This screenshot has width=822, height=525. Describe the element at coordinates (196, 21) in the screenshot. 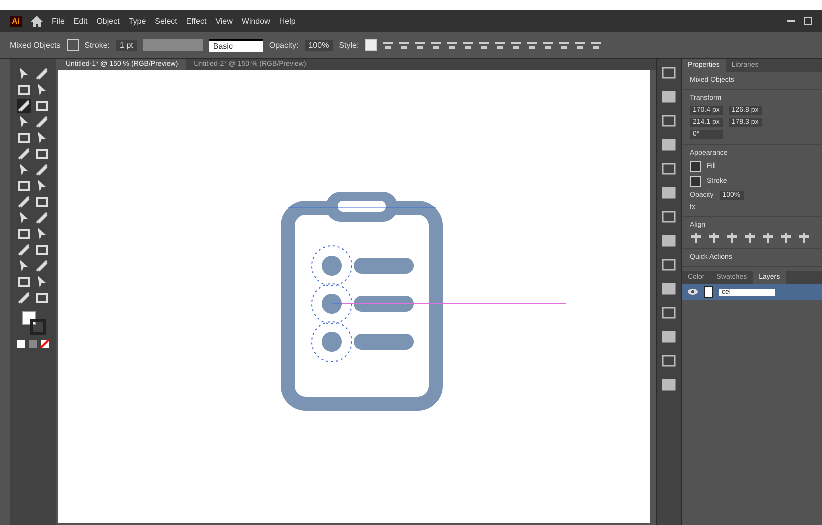

I see `menu-item: Effect` at that location.